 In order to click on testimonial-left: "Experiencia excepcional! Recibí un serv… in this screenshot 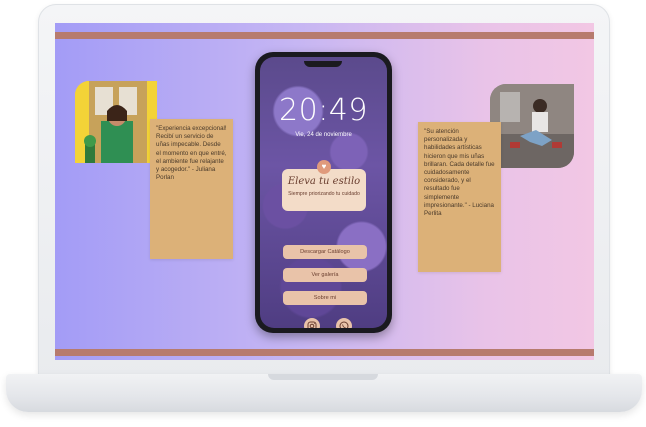, I will do `click(191, 189)`.